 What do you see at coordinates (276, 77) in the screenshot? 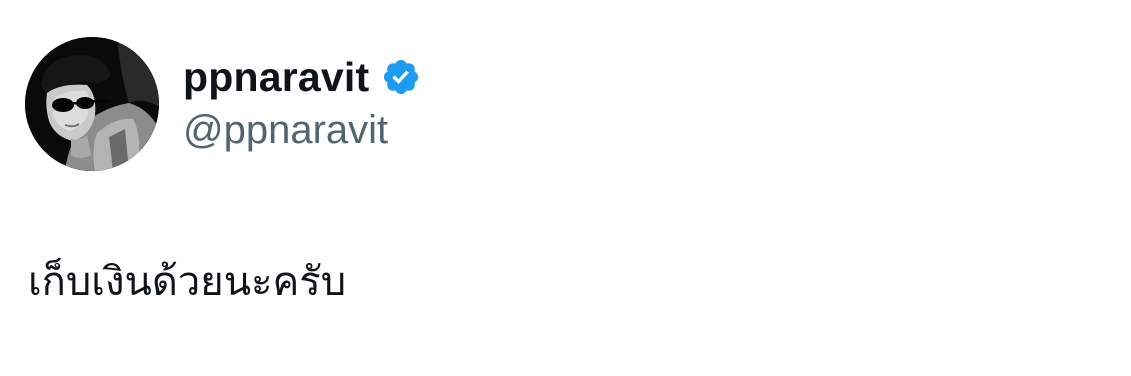
I see `author-display-name: ppnaravit` at bounding box center [276, 77].